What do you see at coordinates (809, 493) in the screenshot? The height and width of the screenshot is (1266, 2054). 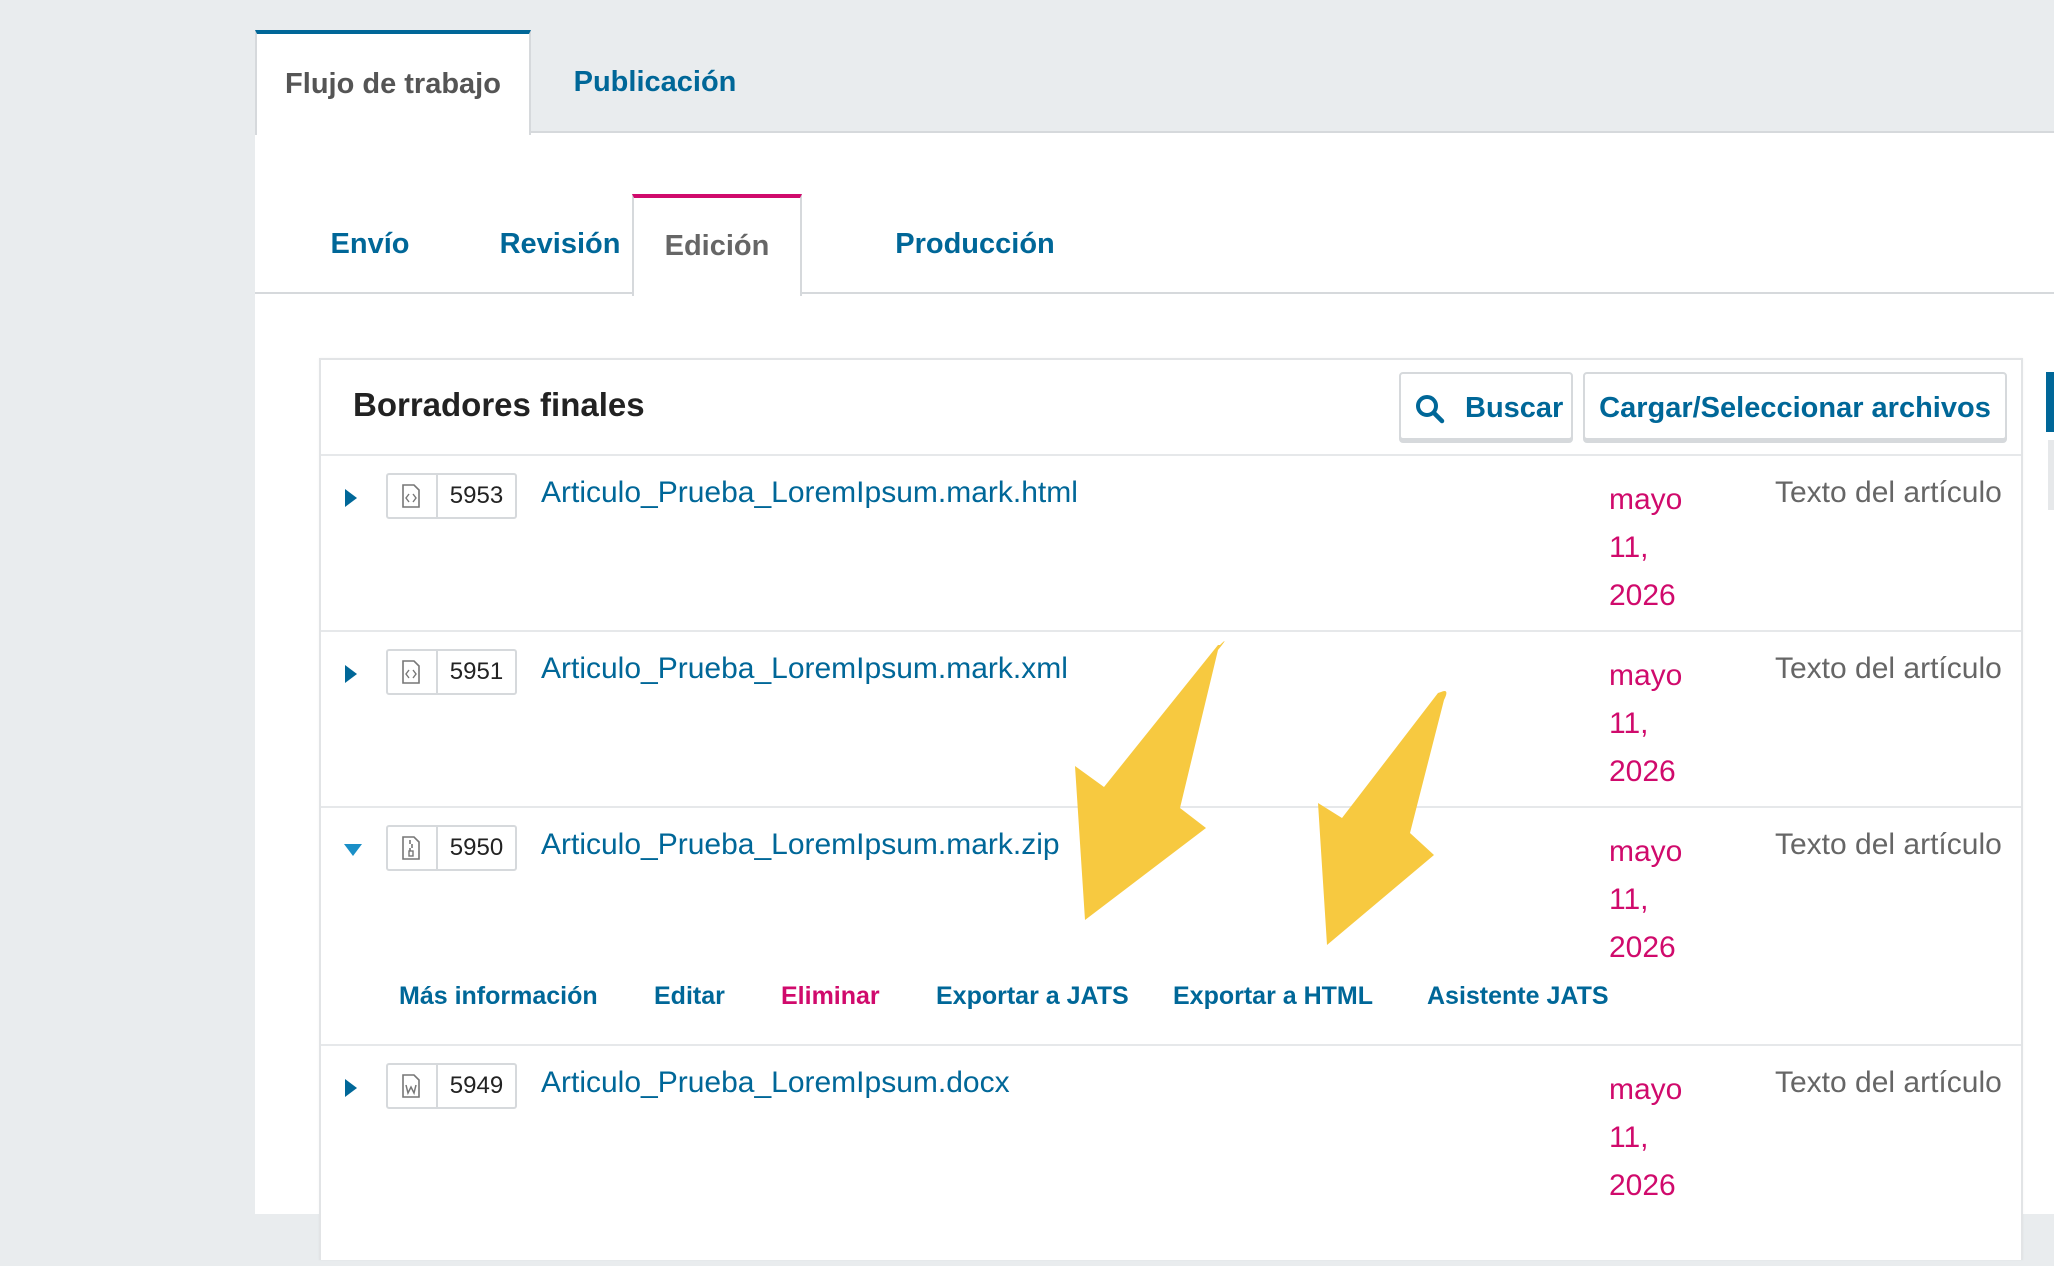 I see `file-name-link: Articulo_Prueba_LoremIpsum.mark.html` at bounding box center [809, 493].